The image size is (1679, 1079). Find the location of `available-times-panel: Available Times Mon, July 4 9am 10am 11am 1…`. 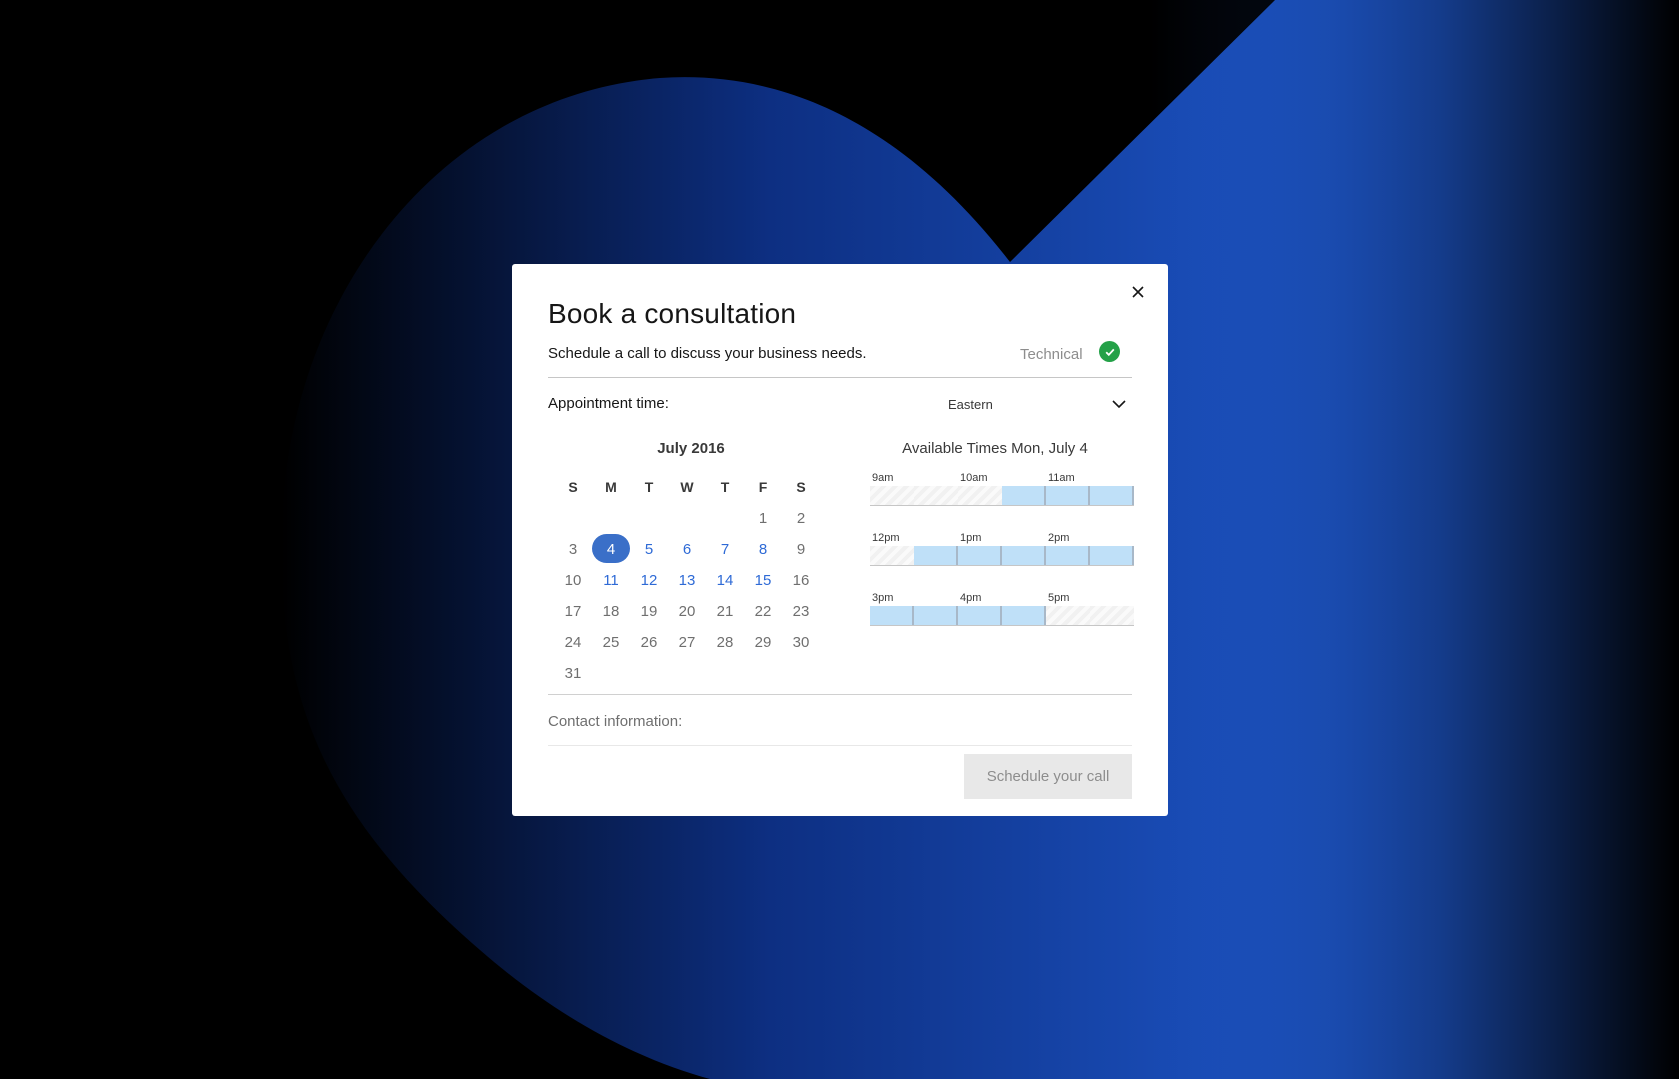

available-times-panel: Available Times Mon, July 4 9am 10am 11am 1… is located at coordinates (996, 533).